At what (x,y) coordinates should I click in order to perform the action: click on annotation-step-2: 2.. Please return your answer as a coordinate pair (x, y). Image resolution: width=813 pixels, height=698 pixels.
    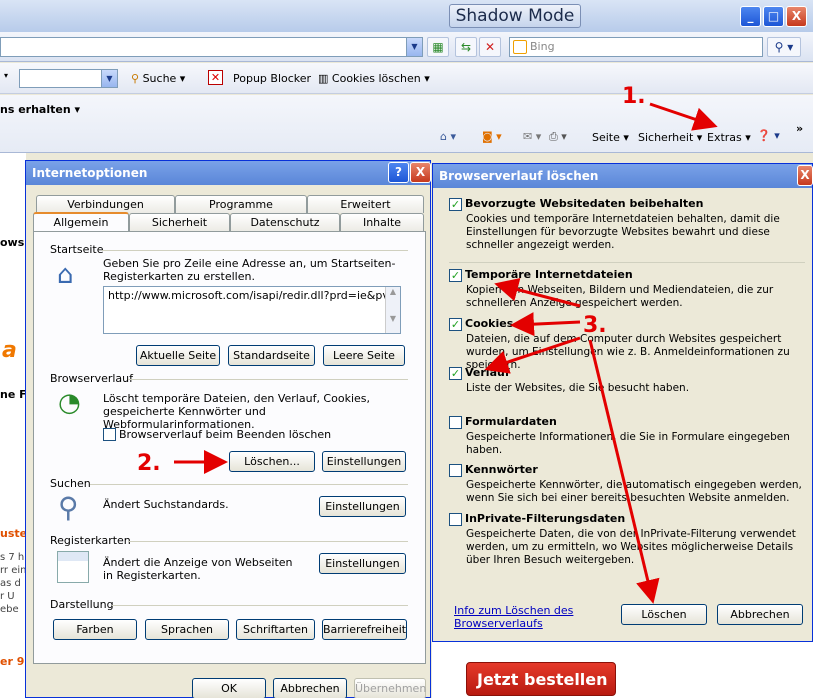
    Looking at the image, I should click on (149, 463).